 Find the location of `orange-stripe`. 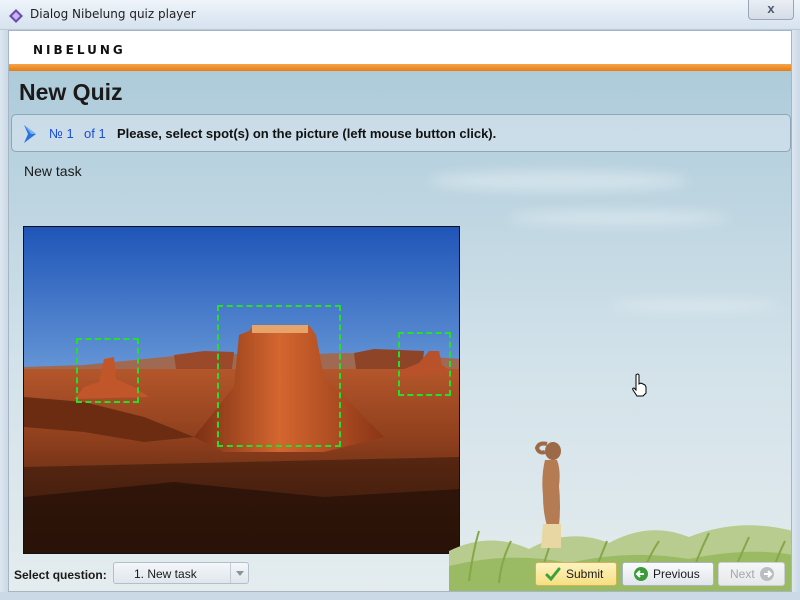

orange-stripe is located at coordinates (400, 67).